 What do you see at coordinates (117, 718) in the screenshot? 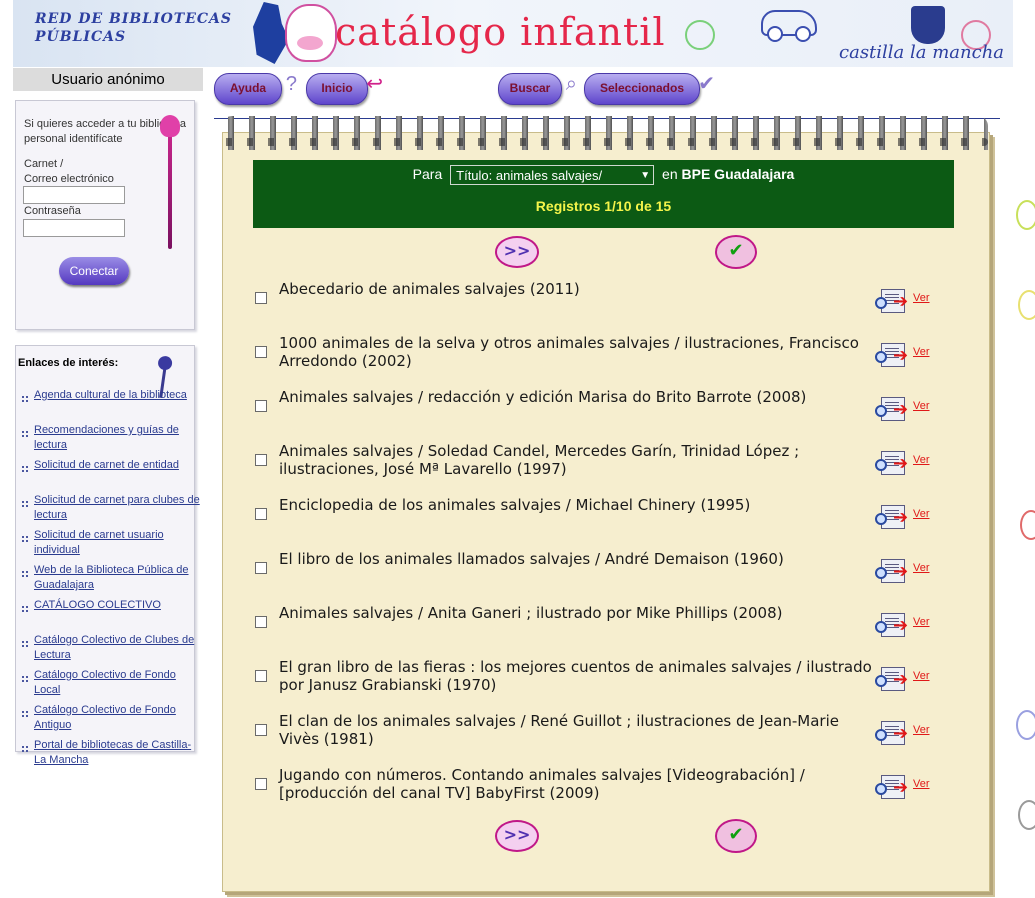
I see `link-fondo-antiguo: Catálogo Colectivo de Fondo Antiguo` at bounding box center [117, 718].